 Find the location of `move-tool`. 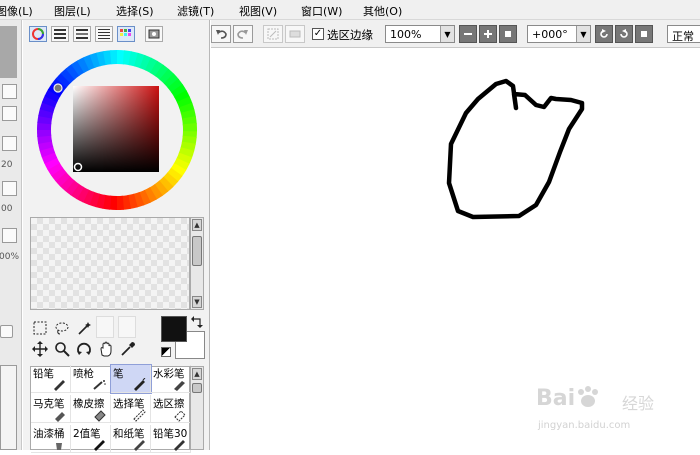

move-tool is located at coordinates (40, 349).